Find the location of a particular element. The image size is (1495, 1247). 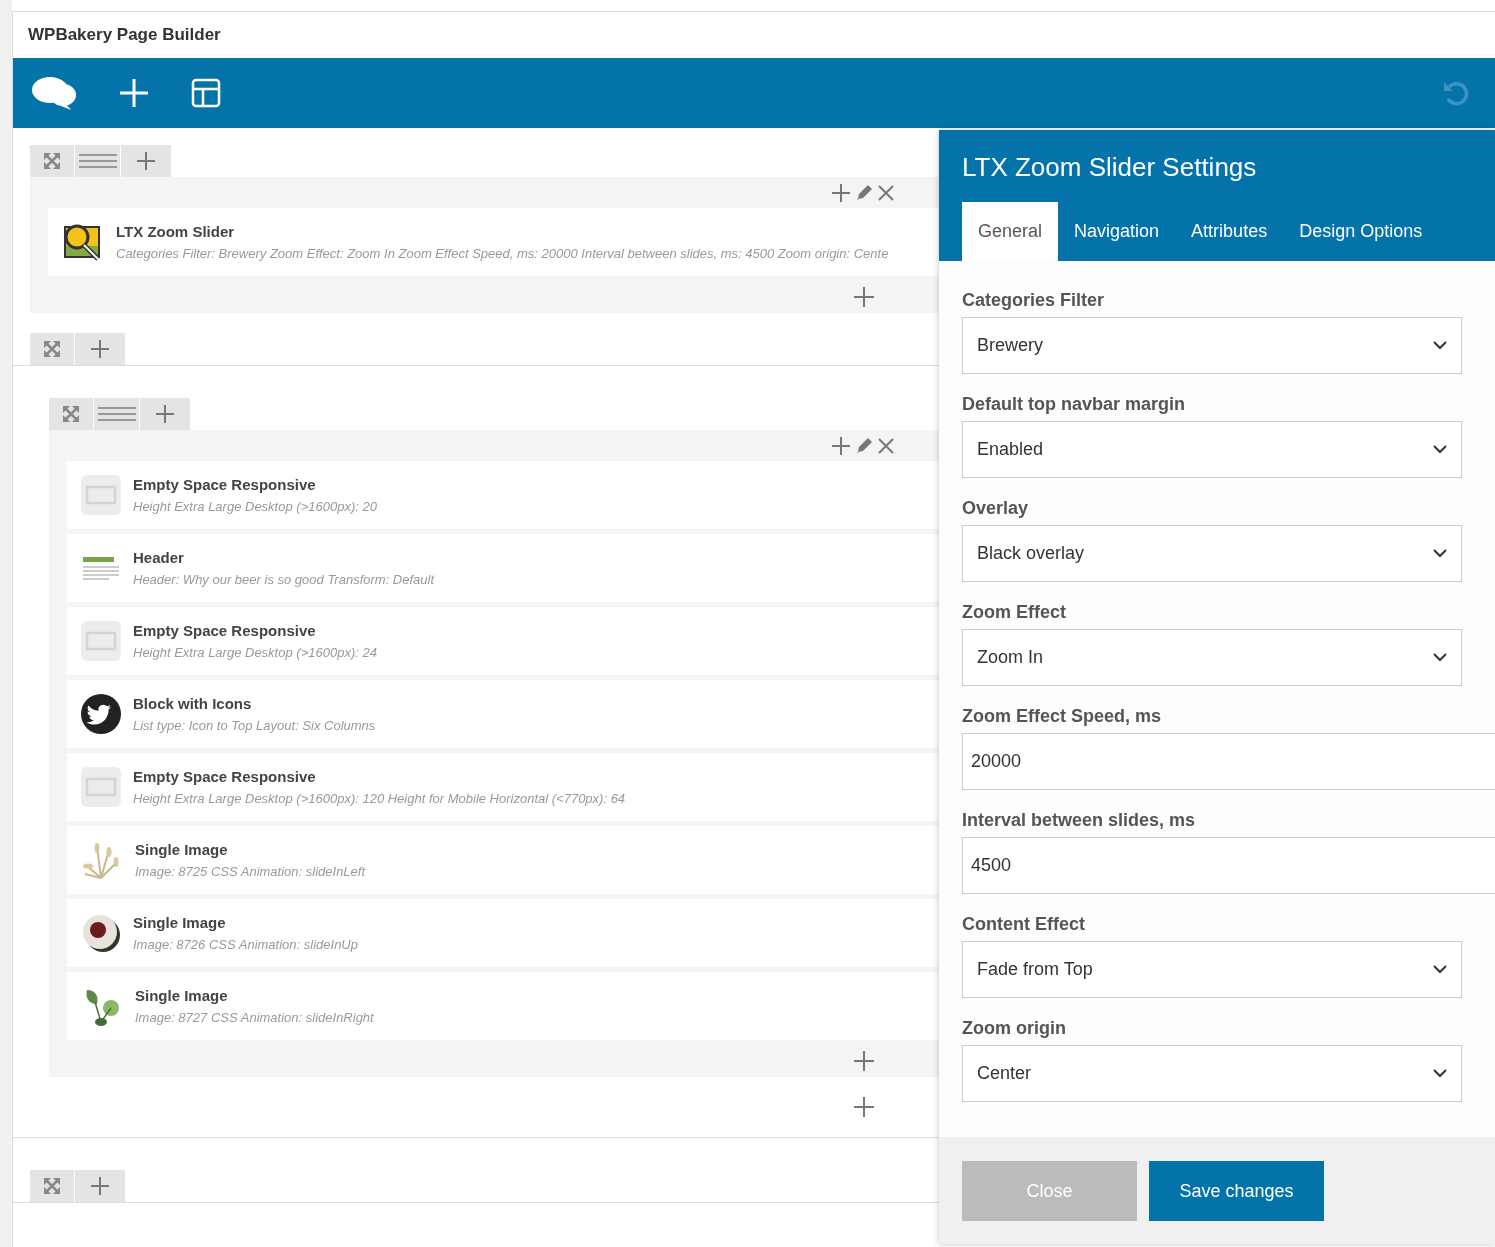

select-field: Black overlay is located at coordinates (1212, 554).